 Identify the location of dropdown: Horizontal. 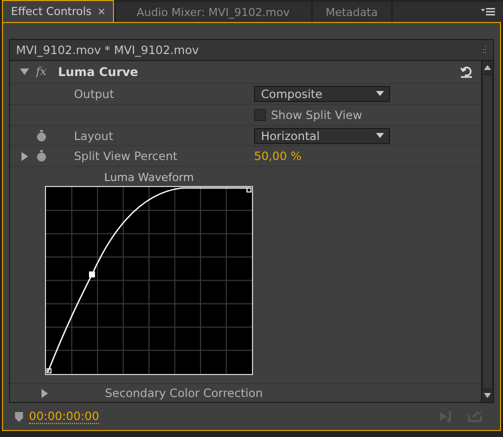
(322, 136).